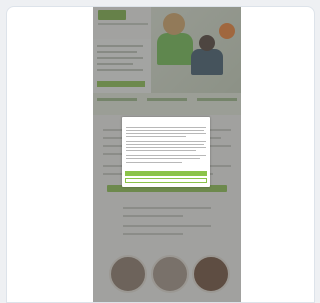 This screenshot has height=303, width=320. Describe the element at coordinates (166, 173) in the screenshot. I see `accept-button` at that location.